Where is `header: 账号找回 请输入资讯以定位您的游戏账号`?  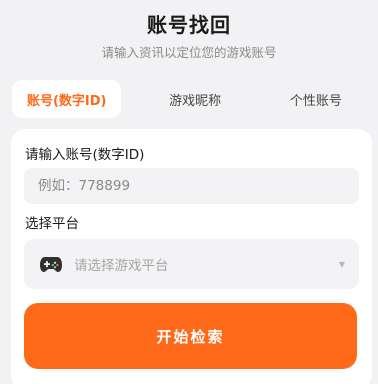 header: 账号找回 请输入资讯以定位您的游戏账号 is located at coordinates (189, 36).